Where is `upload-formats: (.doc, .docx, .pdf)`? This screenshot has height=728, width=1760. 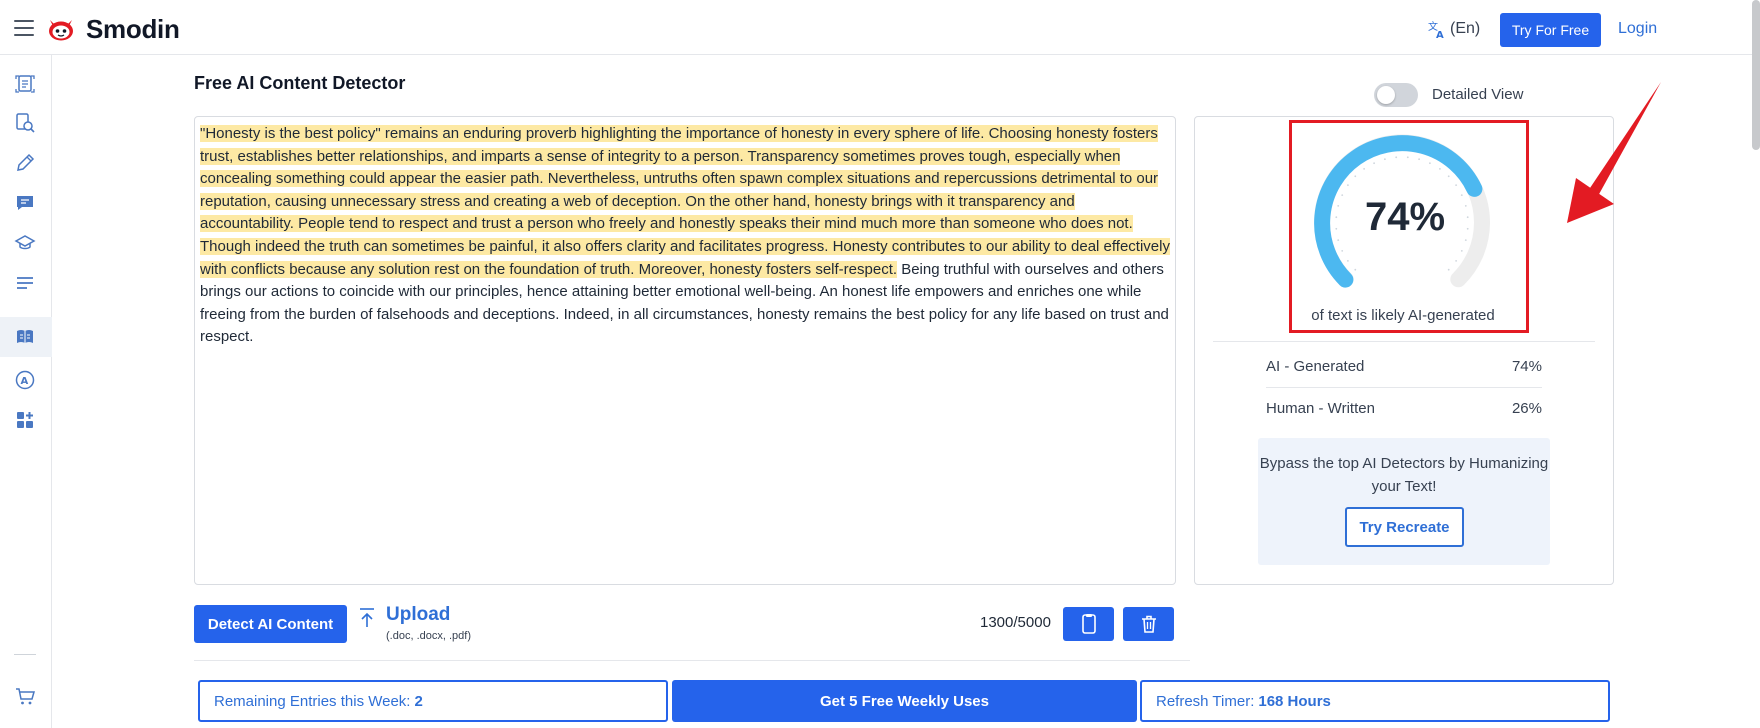 upload-formats: (.doc, .docx, .pdf) is located at coordinates (428, 636).